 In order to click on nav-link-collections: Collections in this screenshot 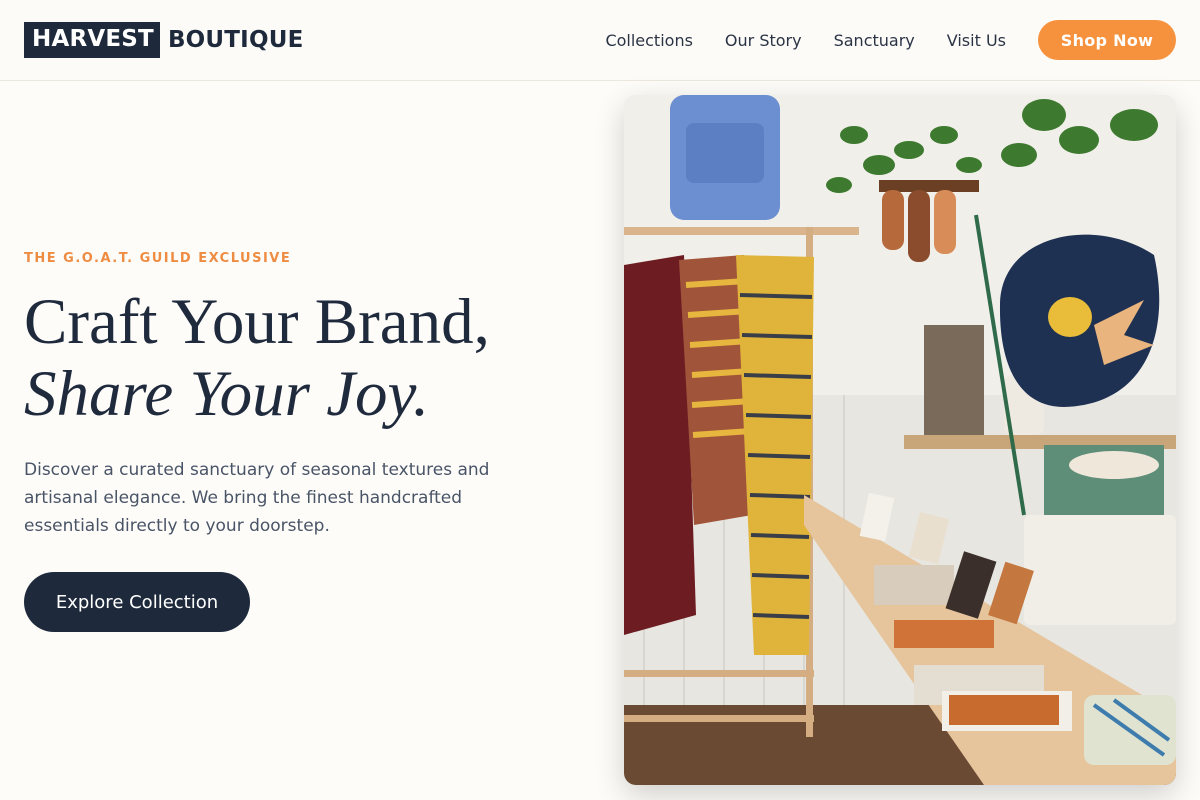, I will do `click(648, 40)`.